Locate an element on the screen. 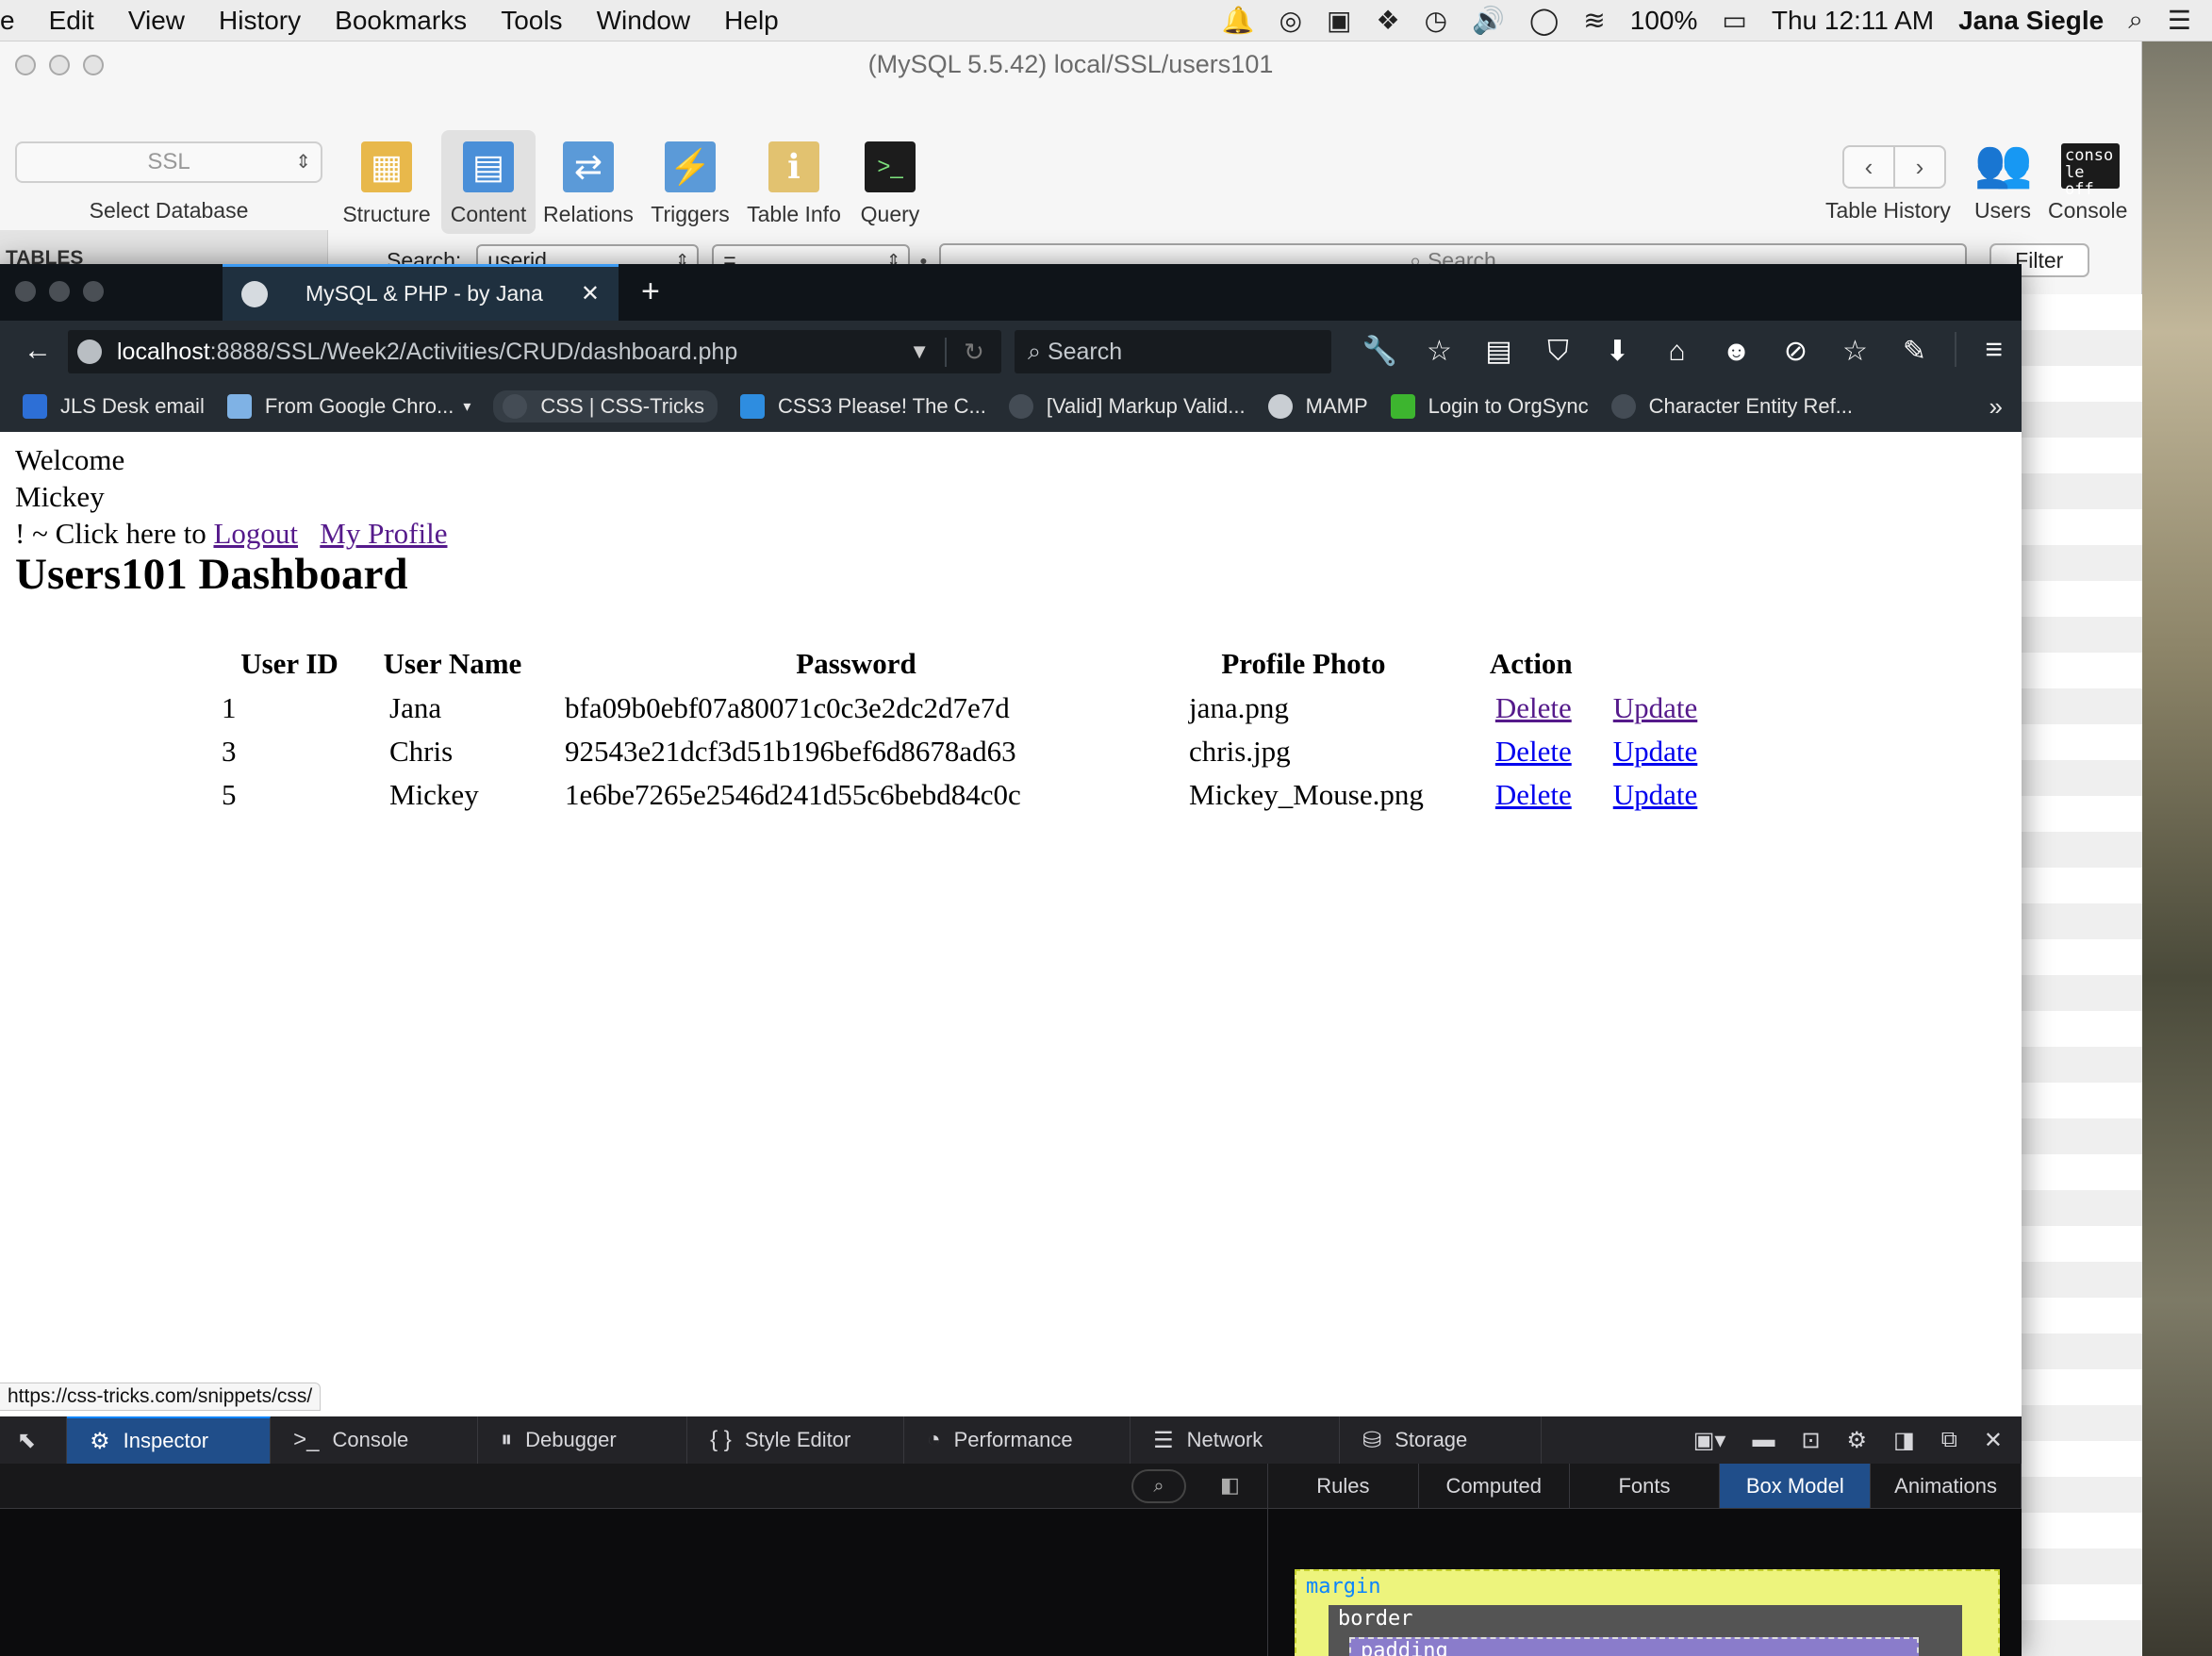 The height and width of the screenshot is (1656, 2212). more-bookmarks-icon: » is located at coordinates (1996, 407).